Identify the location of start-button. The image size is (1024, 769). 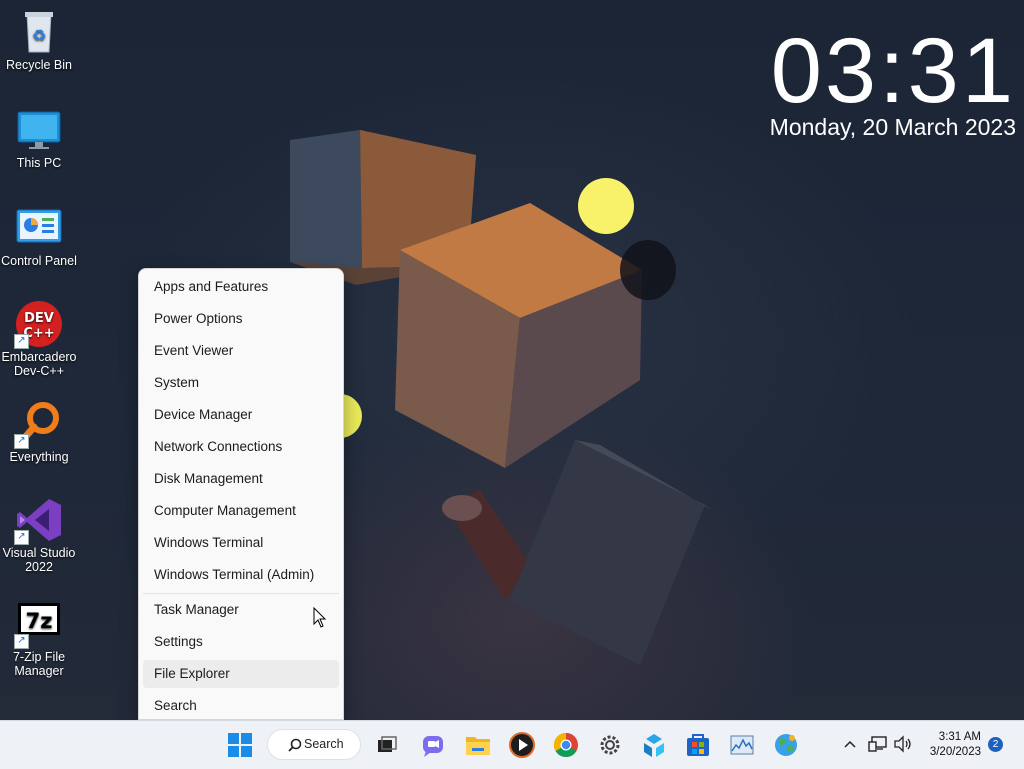
(240, 745).